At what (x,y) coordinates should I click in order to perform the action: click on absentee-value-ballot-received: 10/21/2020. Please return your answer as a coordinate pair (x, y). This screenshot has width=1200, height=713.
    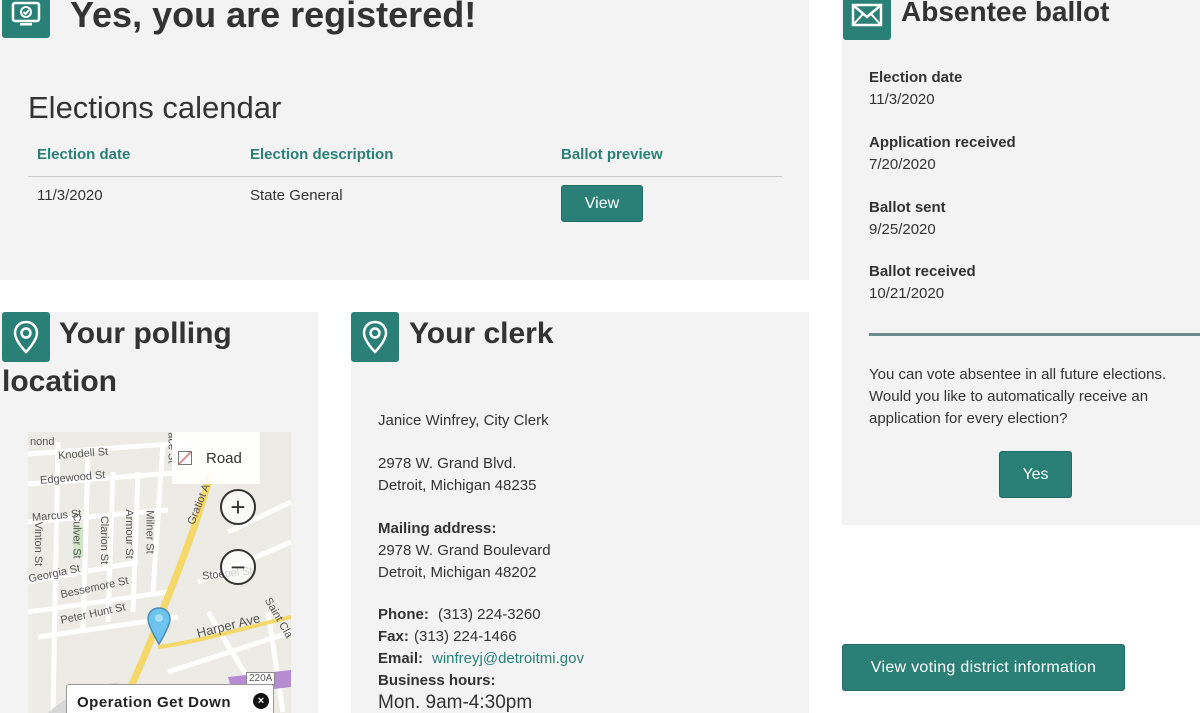
    Looking at the image, I should click on (907, 293).